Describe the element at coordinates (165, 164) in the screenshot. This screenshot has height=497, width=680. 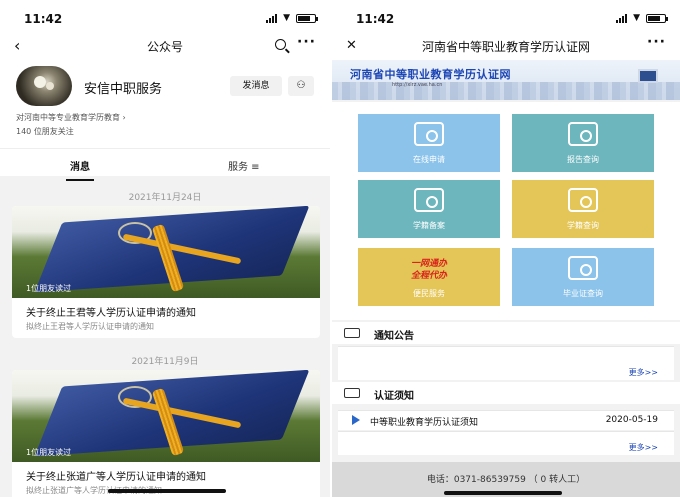
I see `tab-bar: 消息 服务 ≡` at that location.